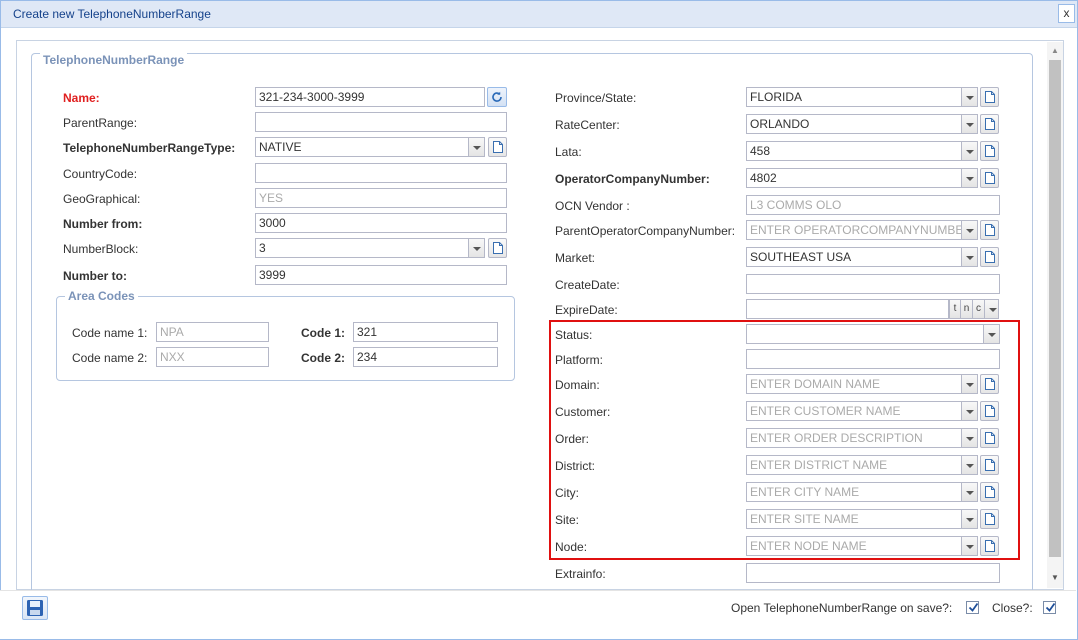 The width and height of the screenshot is (1078, 640). I want to click on province-document-button, so click(989, 97).